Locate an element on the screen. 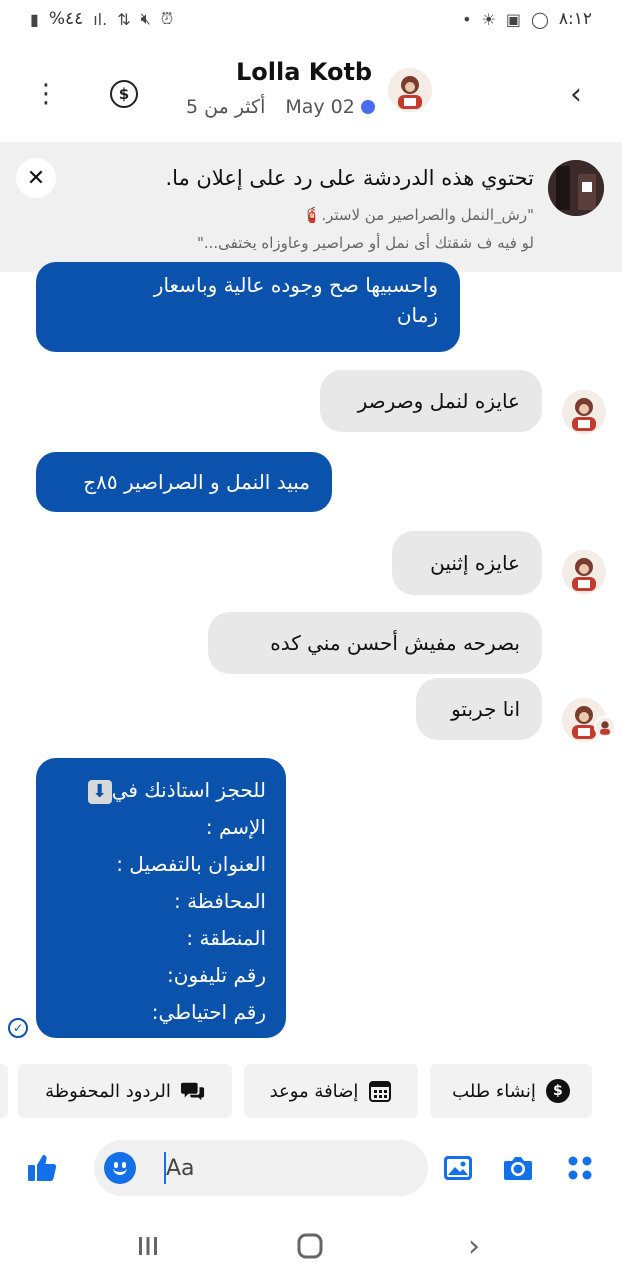  payment-button: $ is located at coordinates (124, 94).